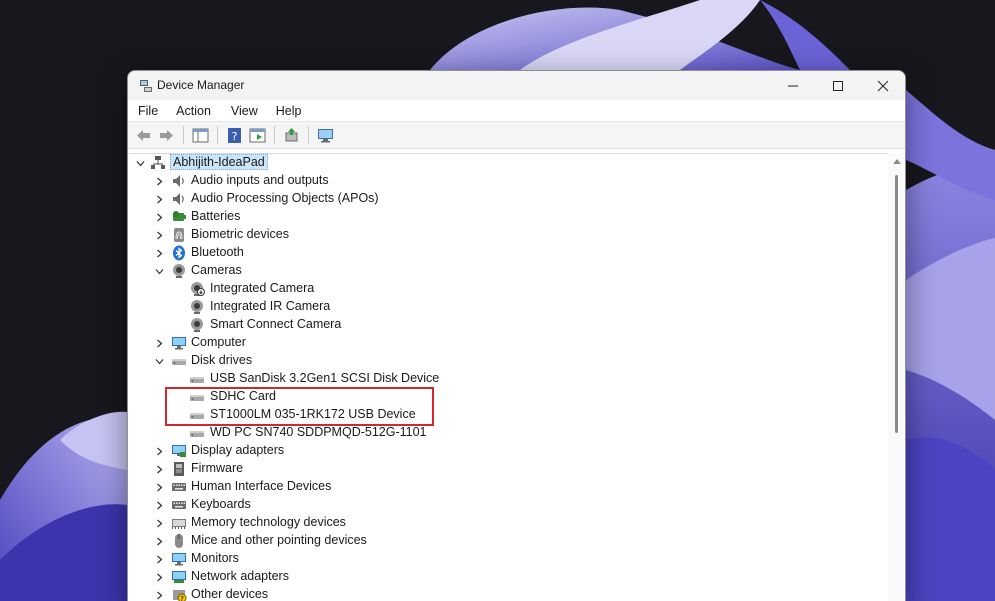 This screenshot has height=601, width=995. What do you see at coordinates (429, 217) in the screenshot?
I see `category-batteries: Batteries` at bounding box center [429, 217].